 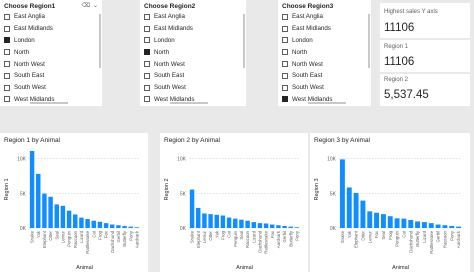 What do you see at coordinates (95, 6) in the screenshot?
I see `chevron-down-icon: ⌄` at bounding box center [95, 6].